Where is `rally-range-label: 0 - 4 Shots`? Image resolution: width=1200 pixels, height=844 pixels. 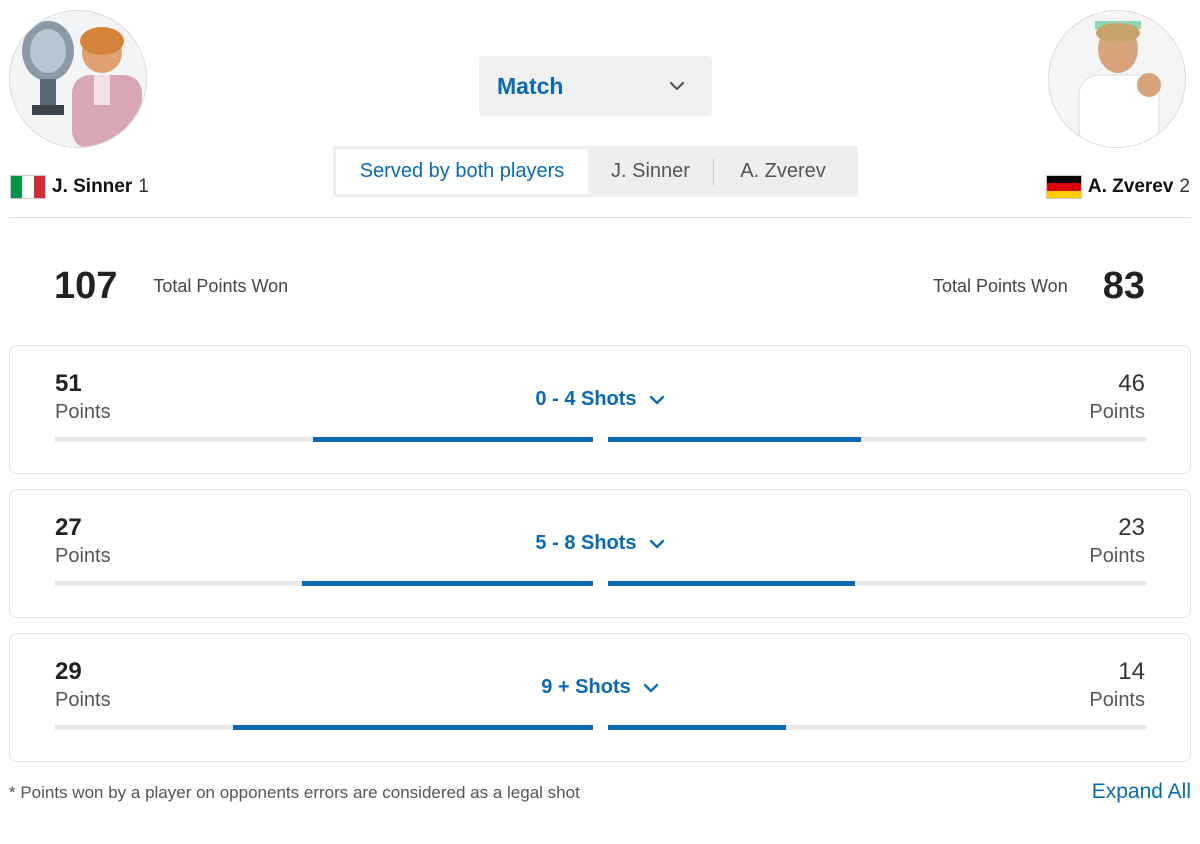
rally-range-label: 0 - 4 Shots is located at coordinates (586, 399).